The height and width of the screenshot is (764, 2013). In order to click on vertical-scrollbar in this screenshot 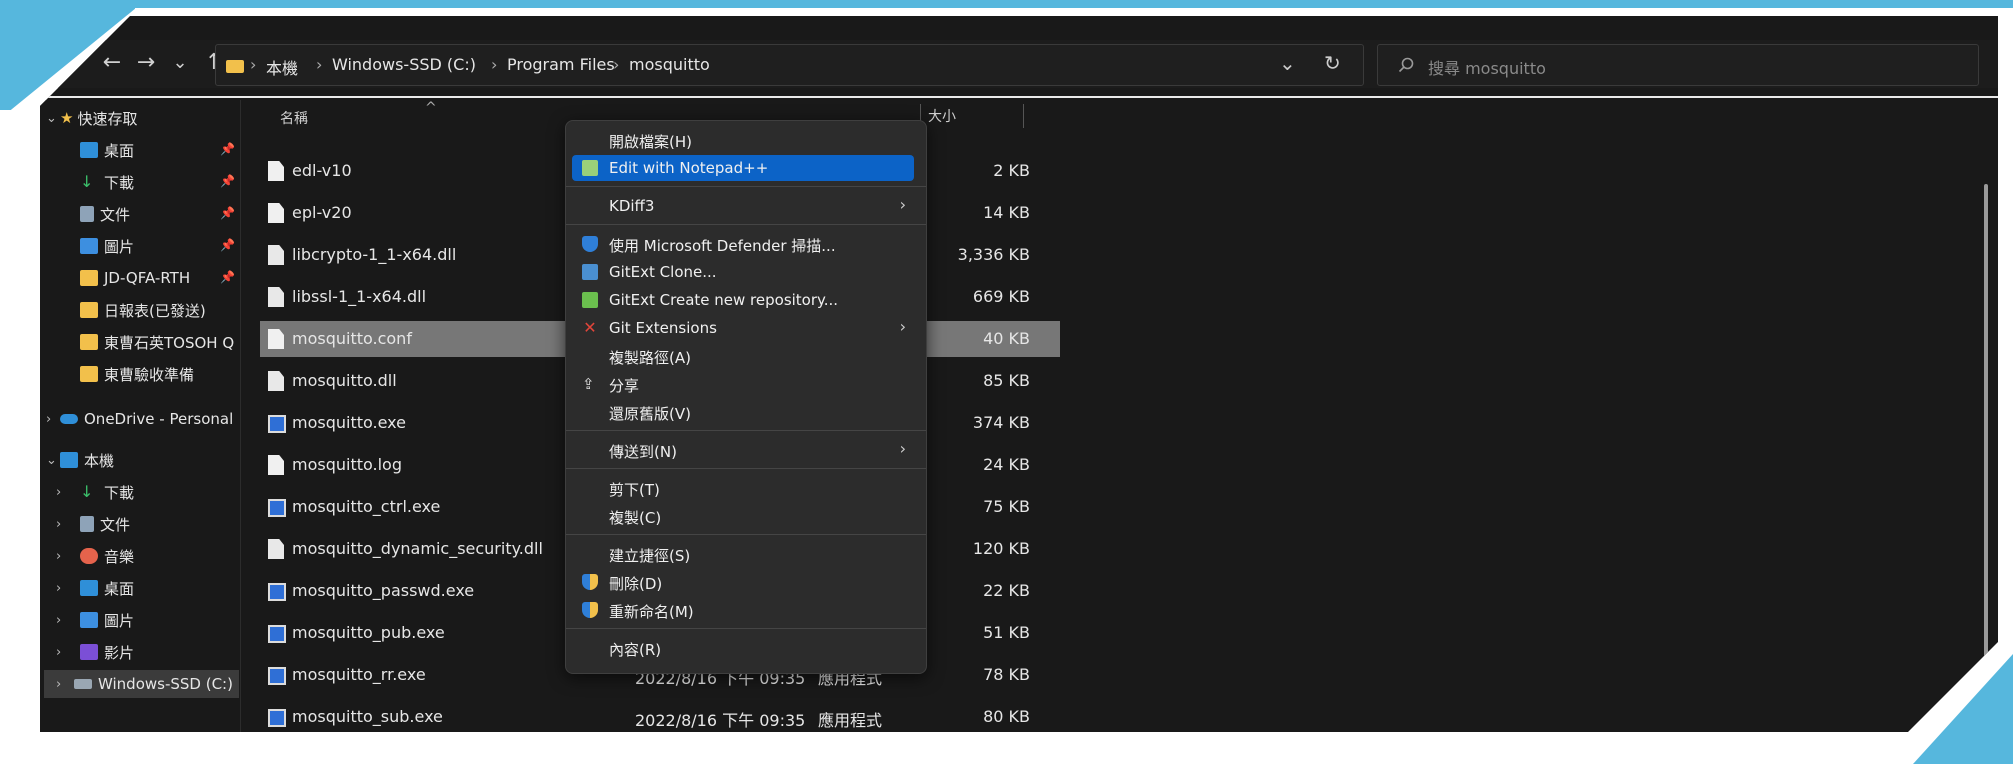, I will do `click(1986, 444)`.